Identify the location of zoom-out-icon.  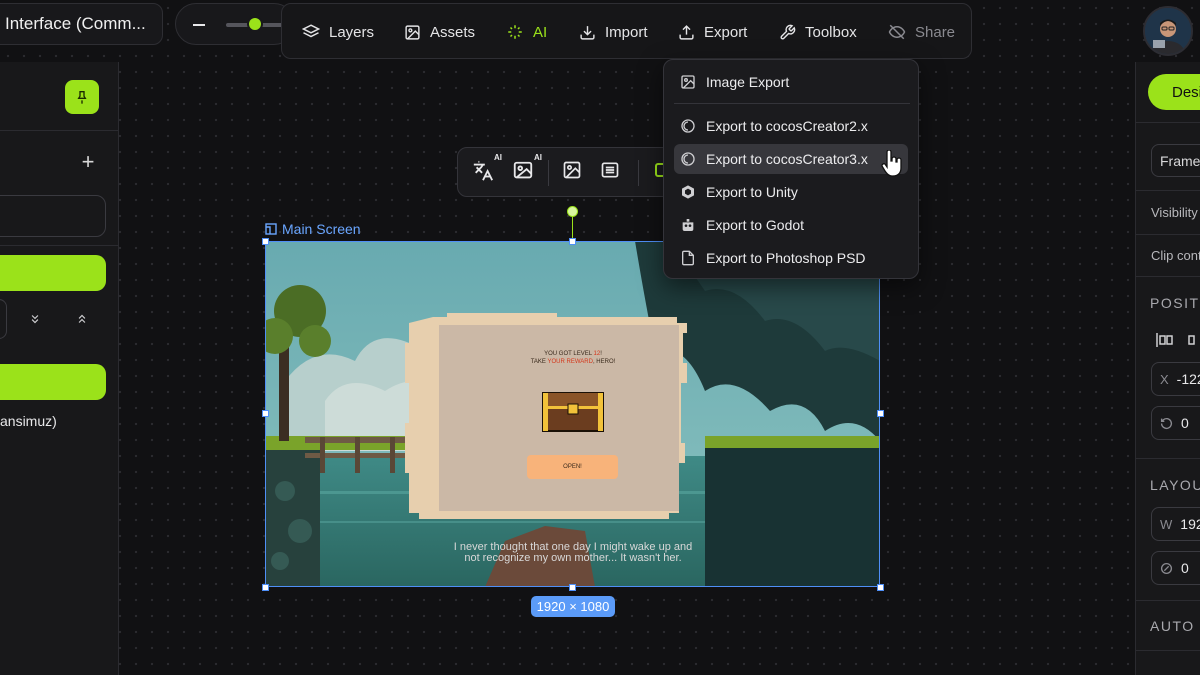
(199, 25).